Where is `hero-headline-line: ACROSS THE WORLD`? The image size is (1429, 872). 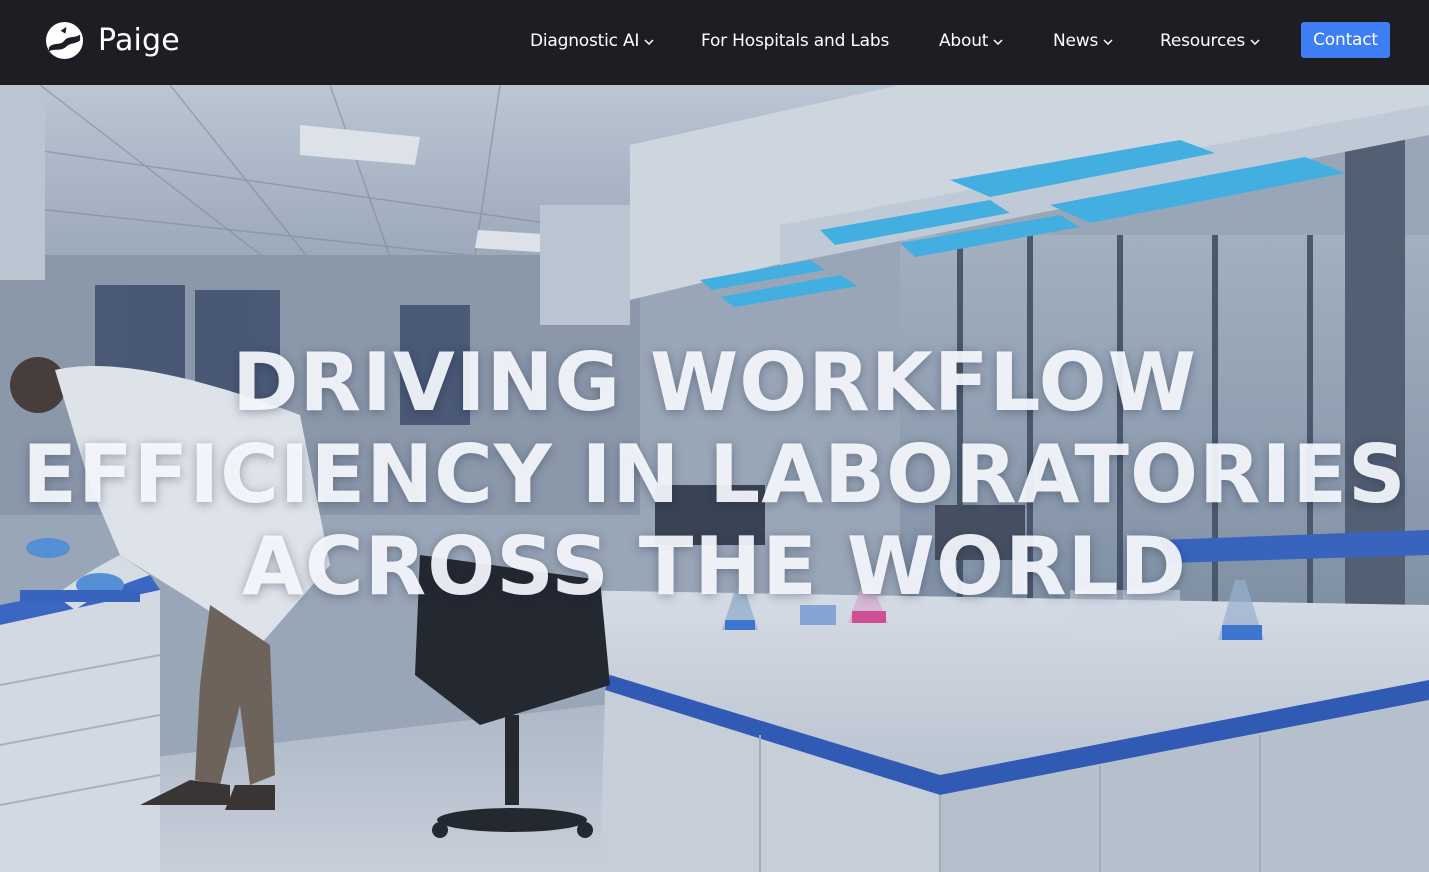
hero-headline-line: ACROSS THE WORLD is located at coordinates (714, 566).